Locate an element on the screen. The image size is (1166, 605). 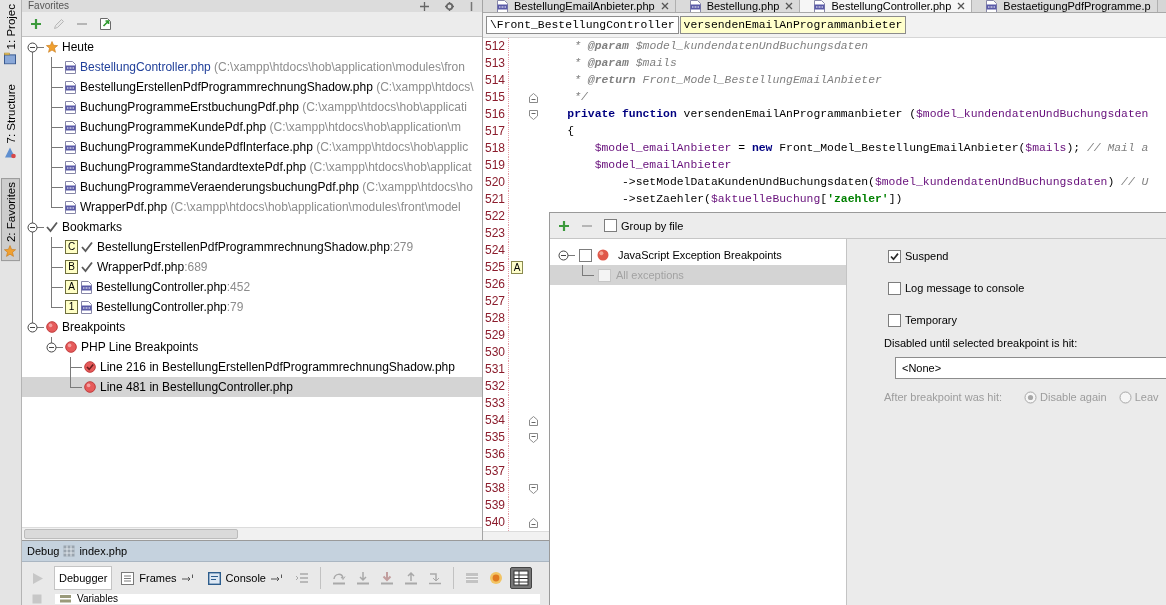
editor-tab: Bestellung.php is located at coordinates (738, 6).